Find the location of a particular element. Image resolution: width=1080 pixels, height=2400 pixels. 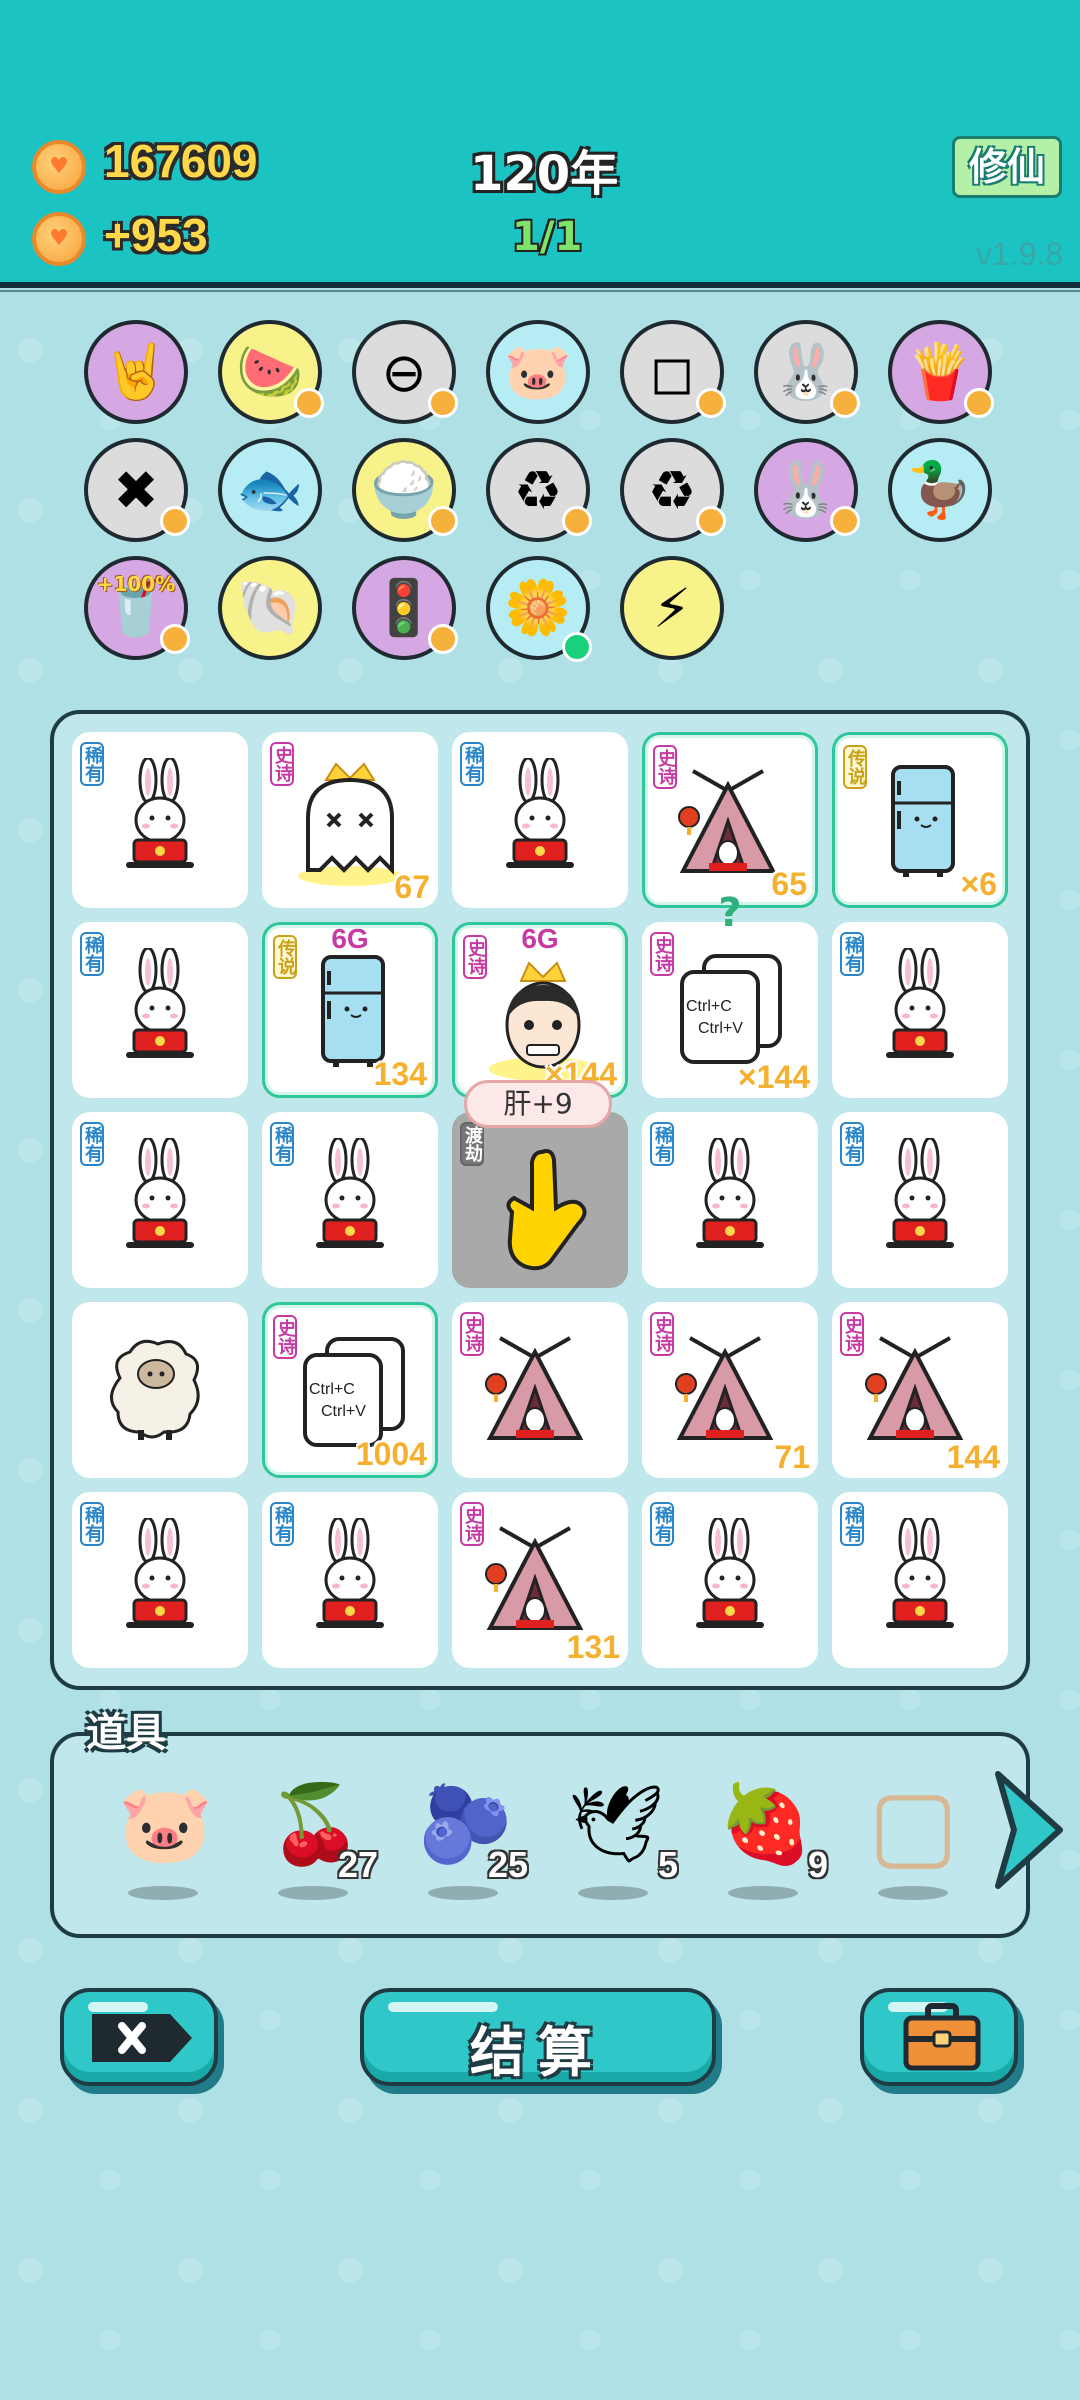

prop-item: ▢ is located at coordinates (913, 1835).